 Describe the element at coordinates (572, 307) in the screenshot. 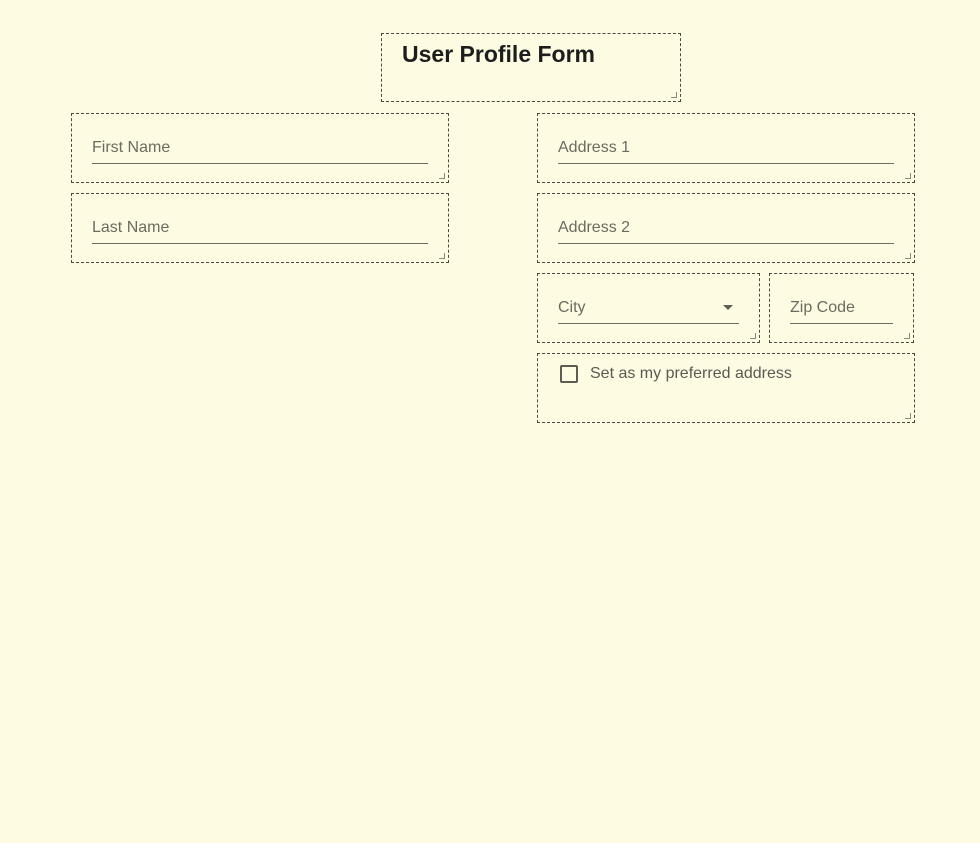

I see `city-select-value: City` at that location.